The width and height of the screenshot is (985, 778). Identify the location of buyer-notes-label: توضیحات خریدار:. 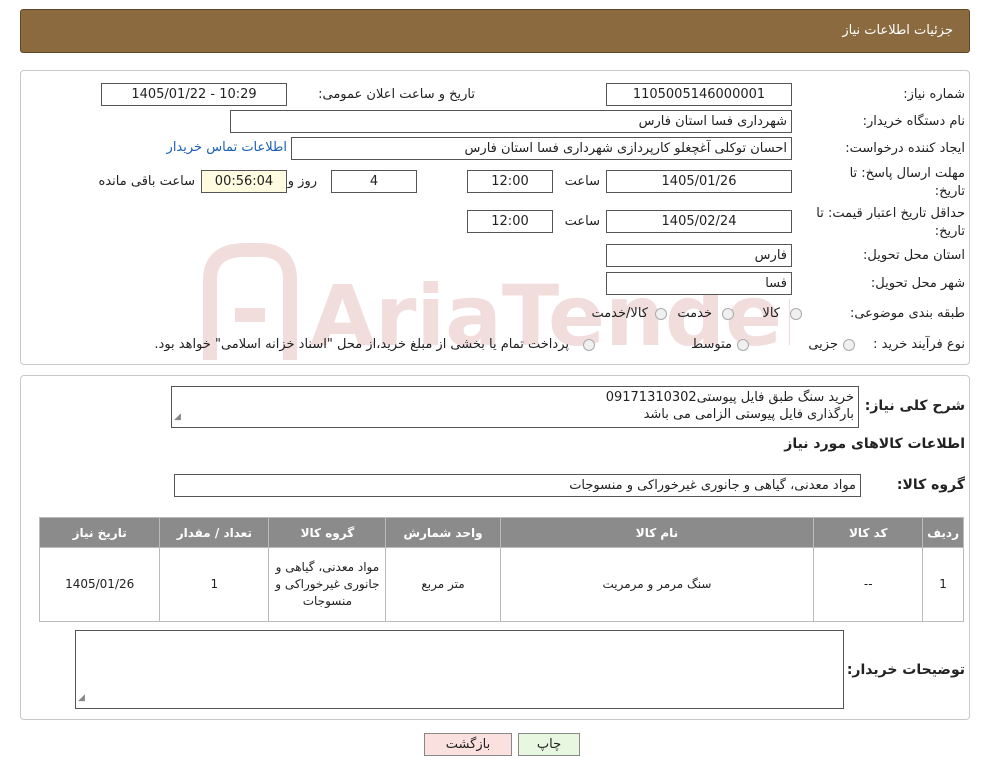
(905, 670).